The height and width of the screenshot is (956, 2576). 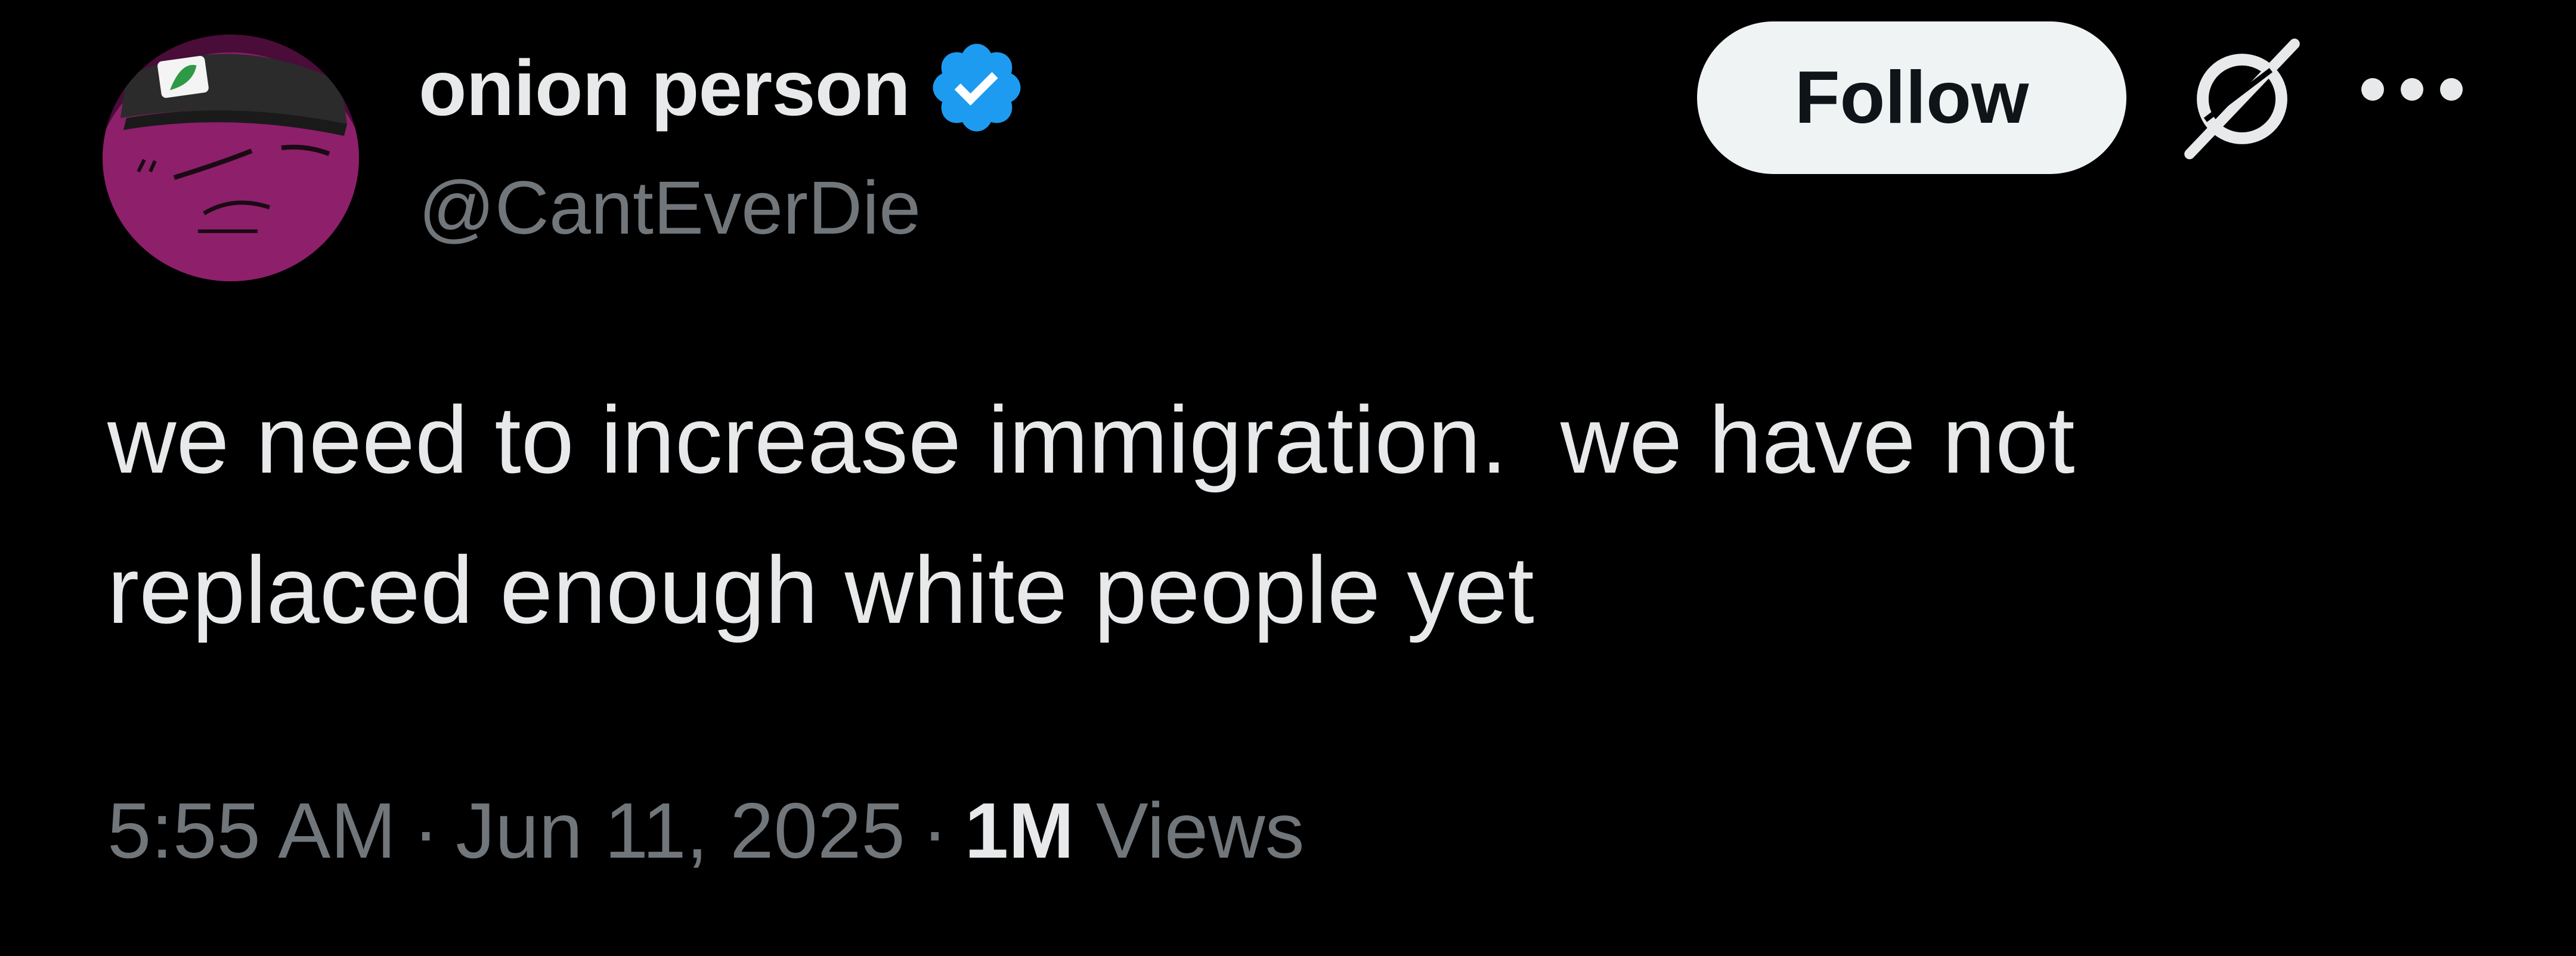 I want to click on avatar, so click(x=231, y=158).